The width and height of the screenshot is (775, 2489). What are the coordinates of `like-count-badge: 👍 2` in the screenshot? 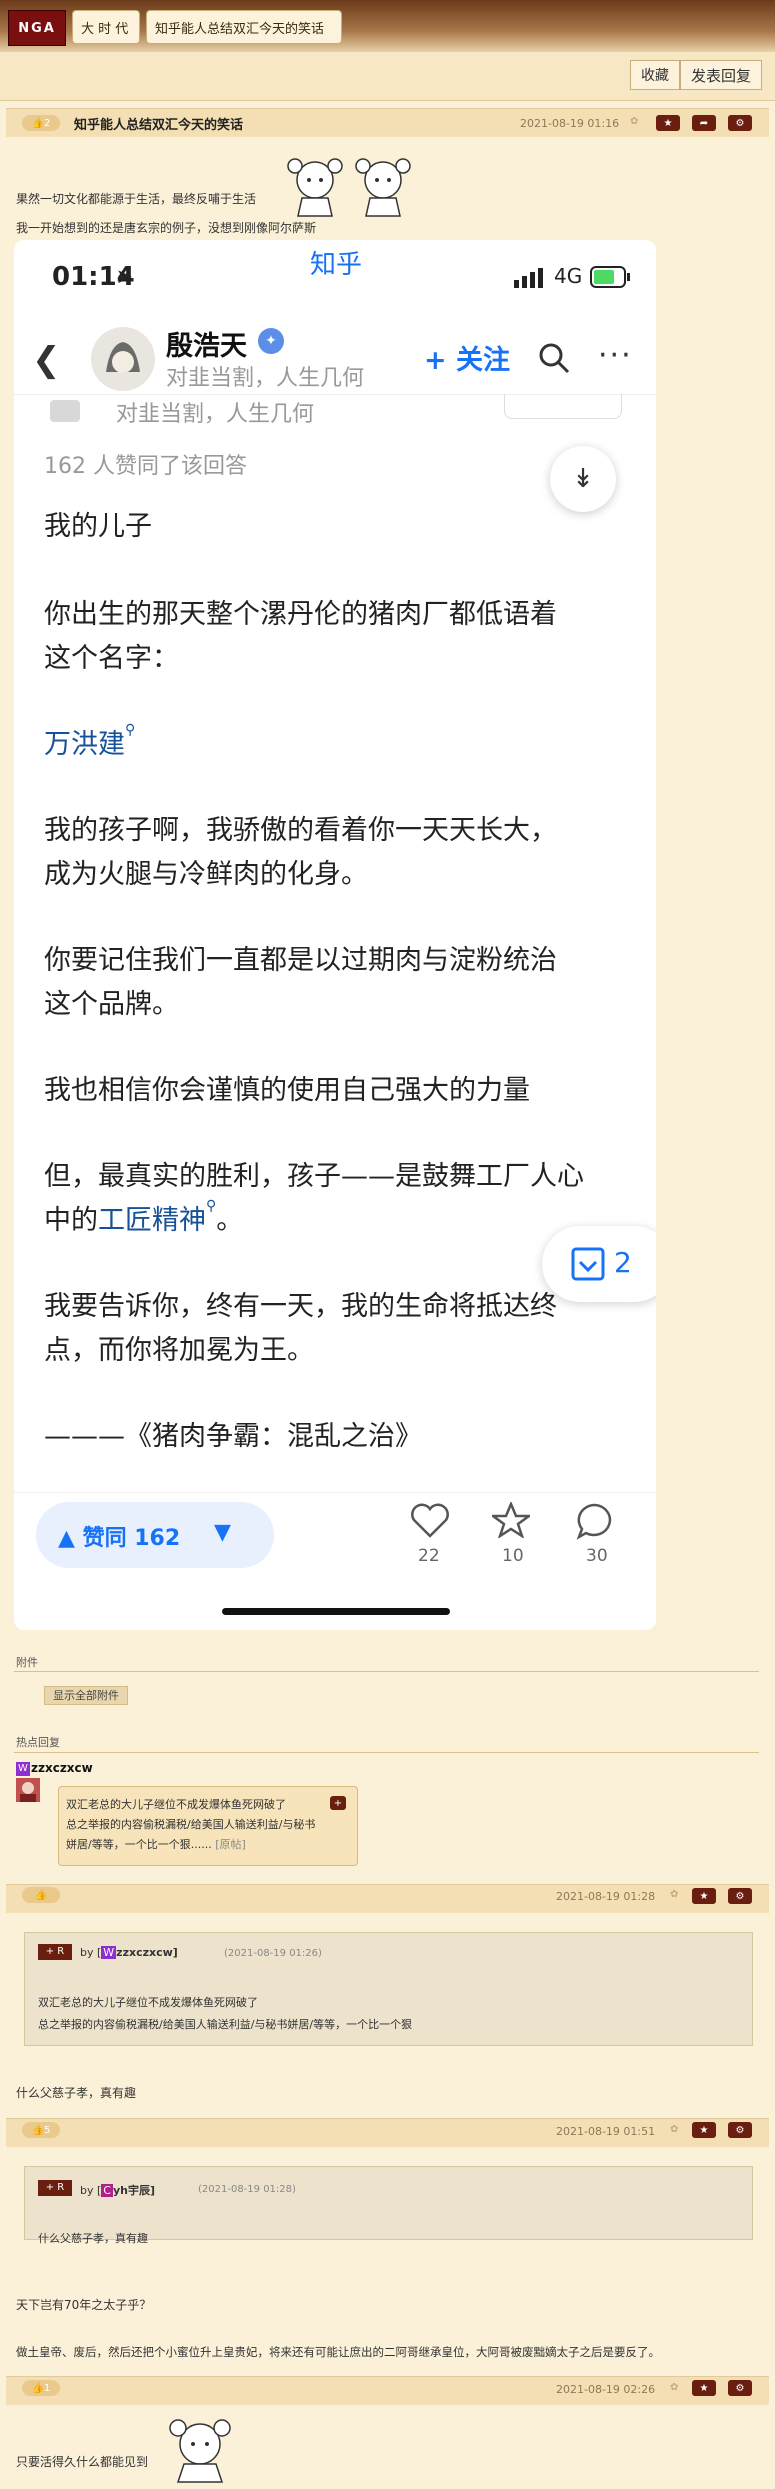 It's located at (41, 123).